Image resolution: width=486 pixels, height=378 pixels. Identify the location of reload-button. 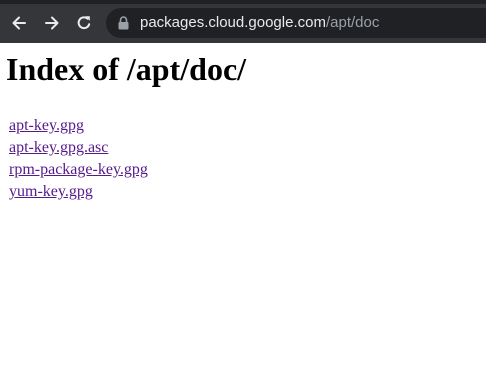
(84, 23).